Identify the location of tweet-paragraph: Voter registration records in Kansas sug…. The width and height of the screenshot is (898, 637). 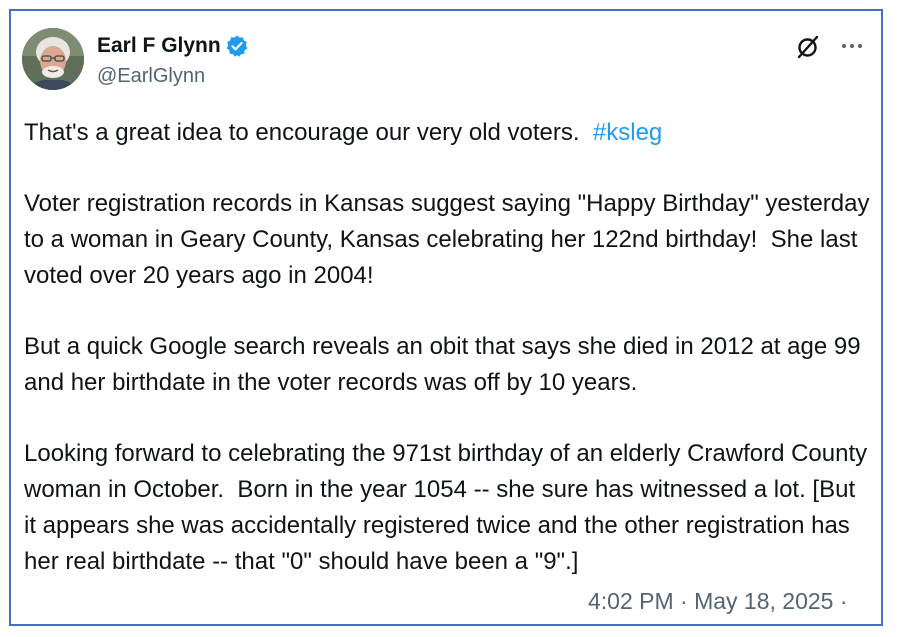
(450, 239).